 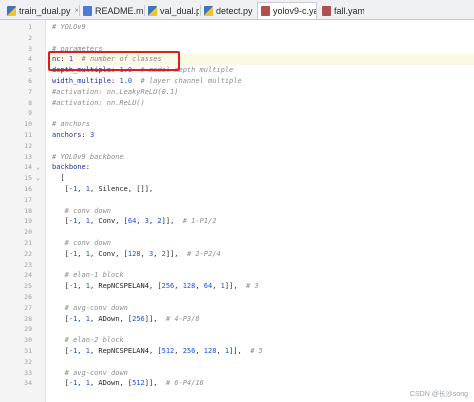 I want to click on code-line: #activation: nn.LeakyReLU(0.1), so click(x=115, y=92).